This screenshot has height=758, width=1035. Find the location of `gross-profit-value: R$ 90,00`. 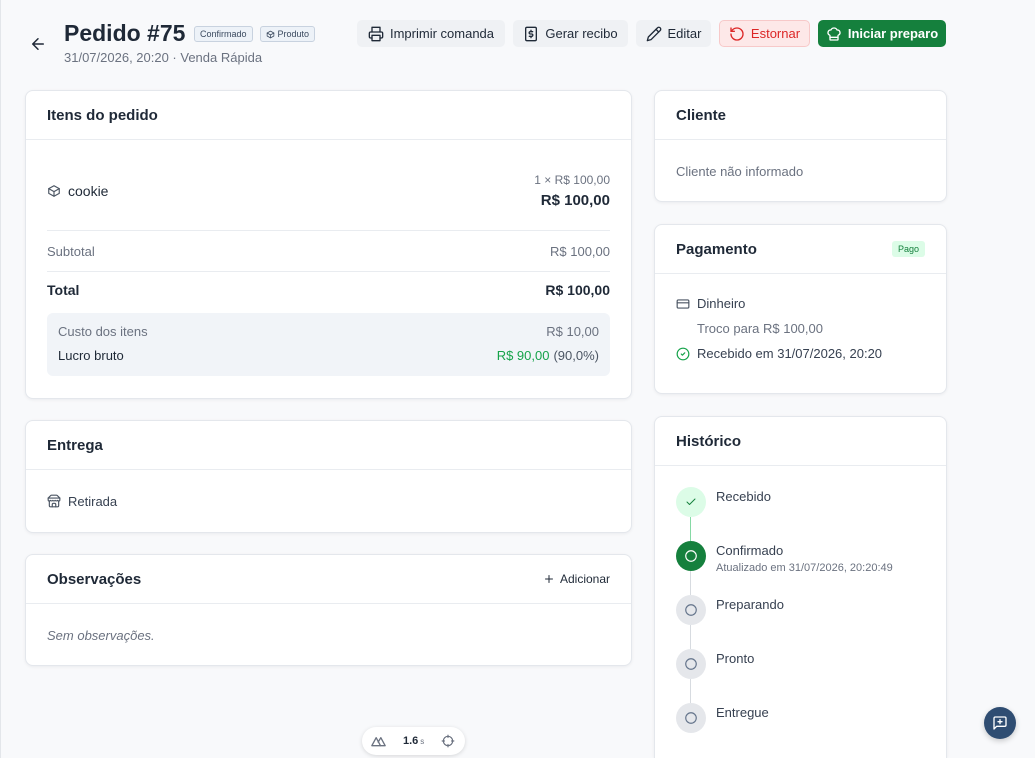

gross-profit-value: R$ 90,00 is located at coordinates (523, 355).